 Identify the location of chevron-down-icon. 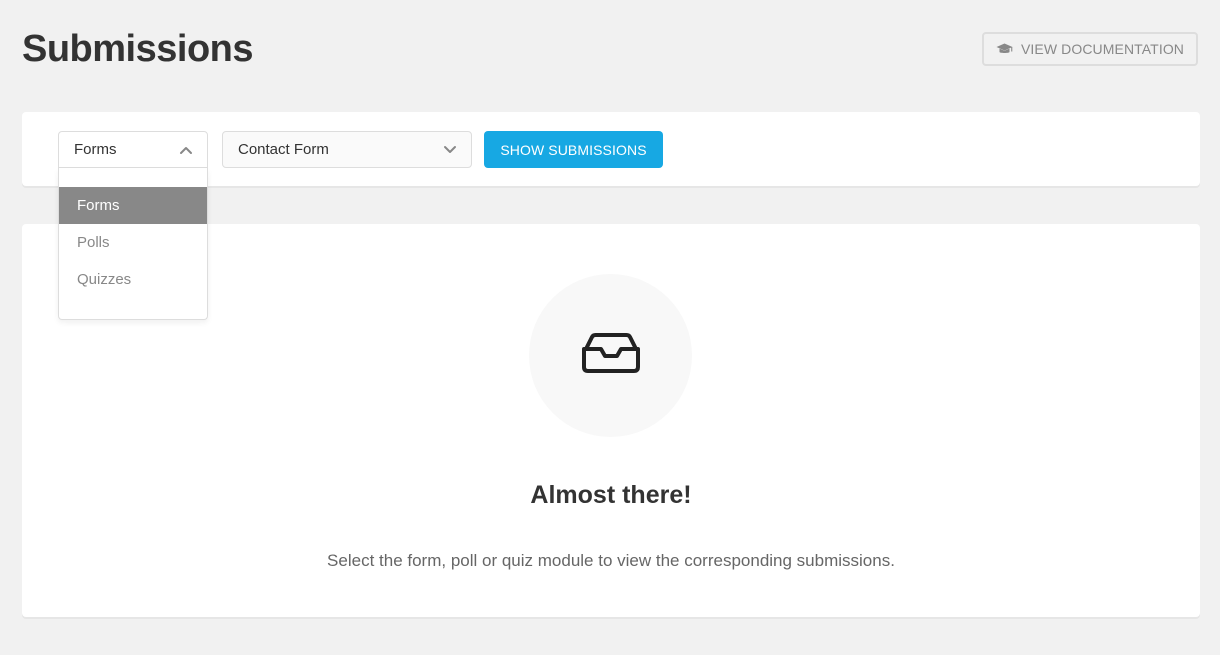
(450, 150).